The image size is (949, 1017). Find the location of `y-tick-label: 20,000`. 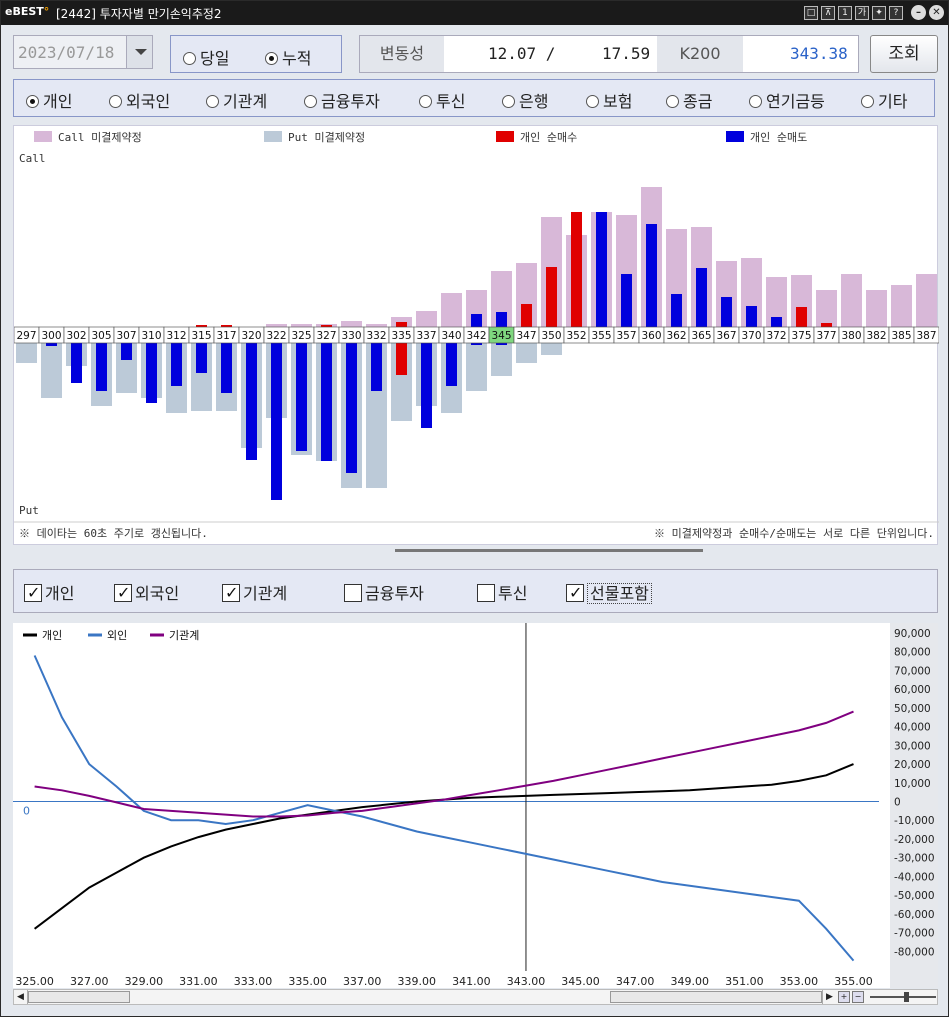

y-tick-label: 20,000 is located at coordinates (912, 765).